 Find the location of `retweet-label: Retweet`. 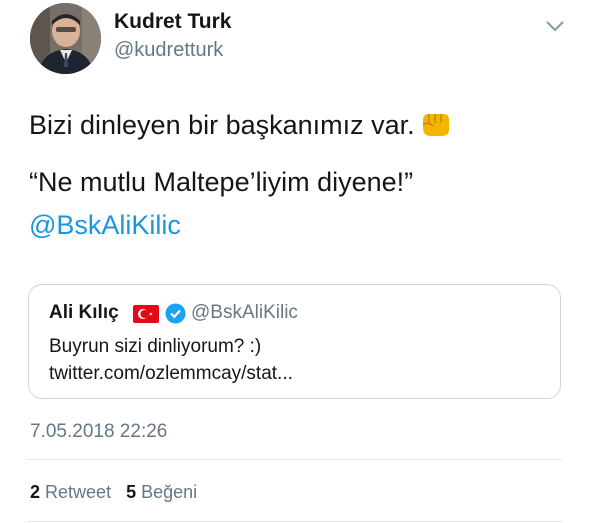

retweet-label: Retweet is located at coordinates (78, 492).